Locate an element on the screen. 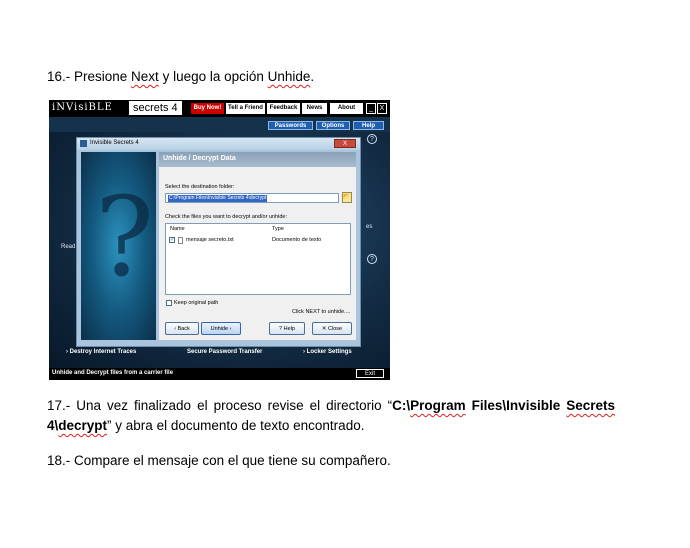 The width and height of the screenshot is (690, 548). file-name: mensaje secreto.txt is located at coordinates (210, 240).